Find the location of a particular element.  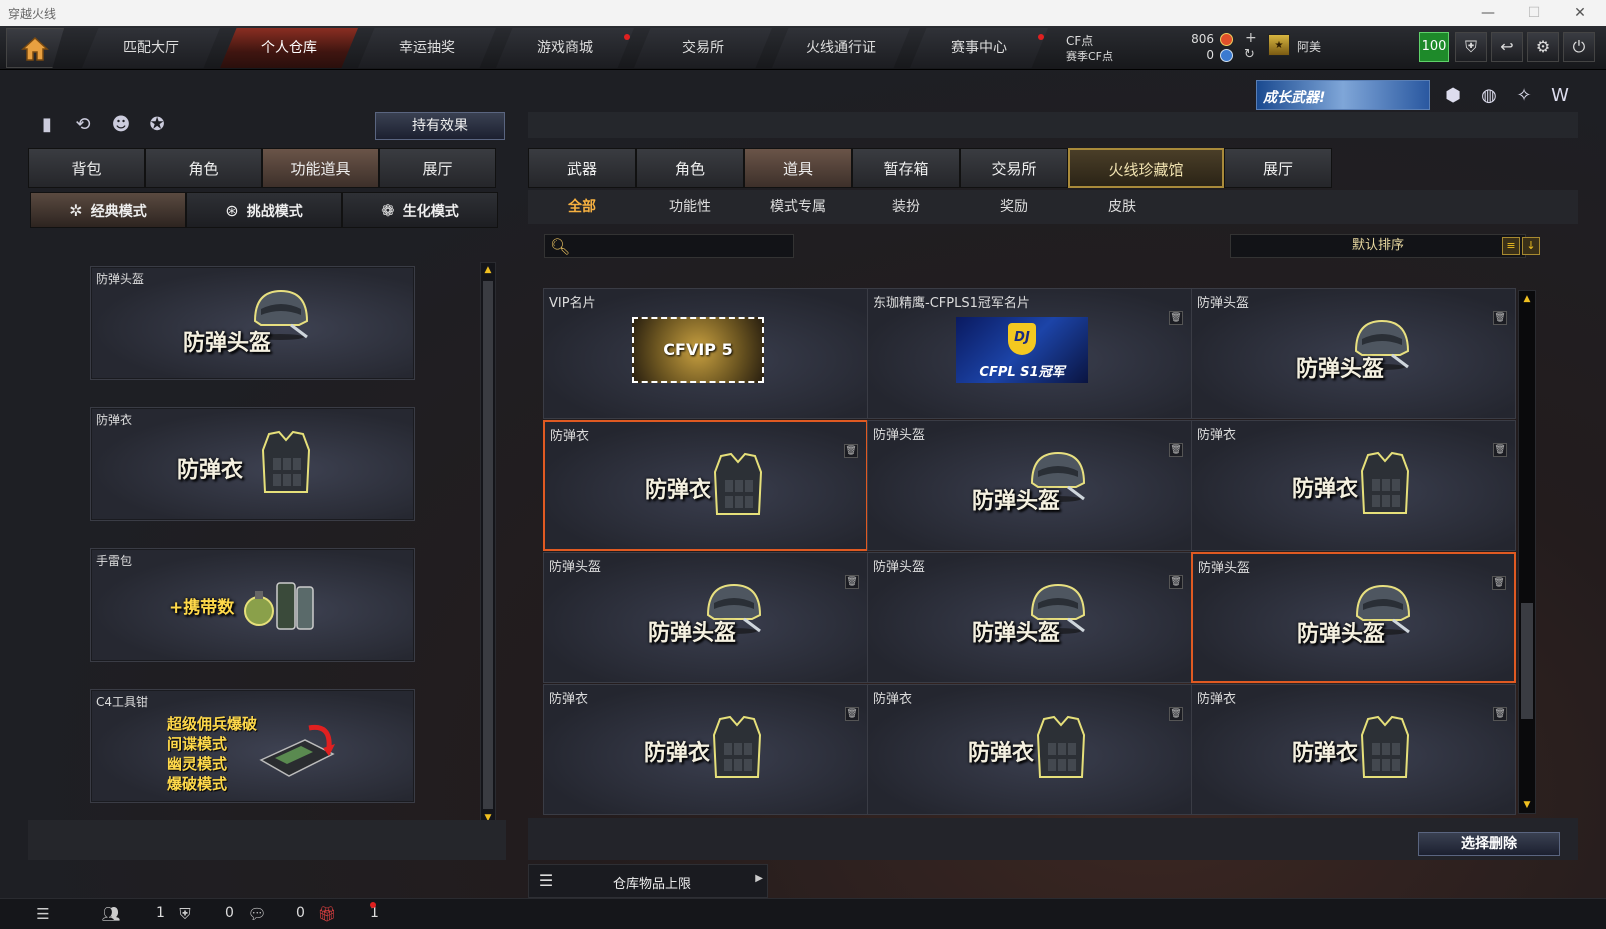

chat-icon: 💬︎ is located at coordinates (257, 914).